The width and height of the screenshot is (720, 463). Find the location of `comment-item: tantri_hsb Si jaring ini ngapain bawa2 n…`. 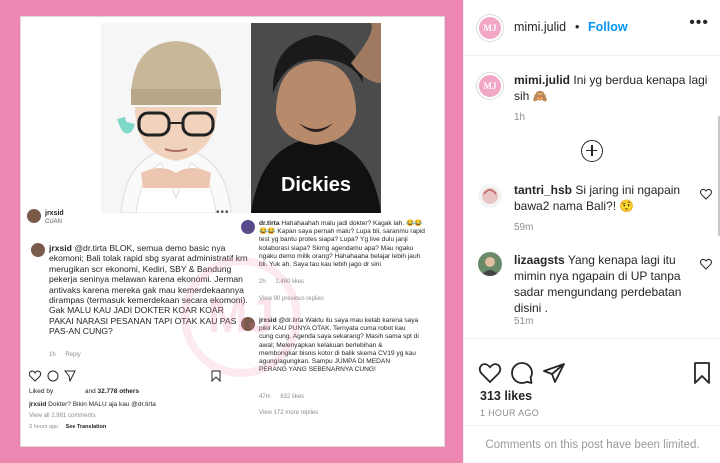

comment-item: tantri_hsb Si jaring ini ngapain bawa2 n… is located at coordinates (604, 198).